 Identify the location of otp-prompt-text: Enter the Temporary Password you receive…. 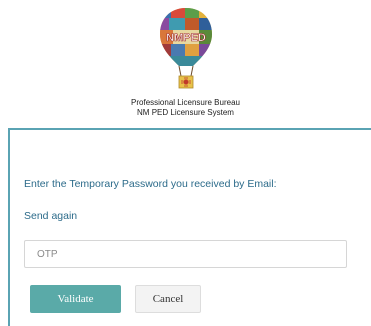
(150, 184).